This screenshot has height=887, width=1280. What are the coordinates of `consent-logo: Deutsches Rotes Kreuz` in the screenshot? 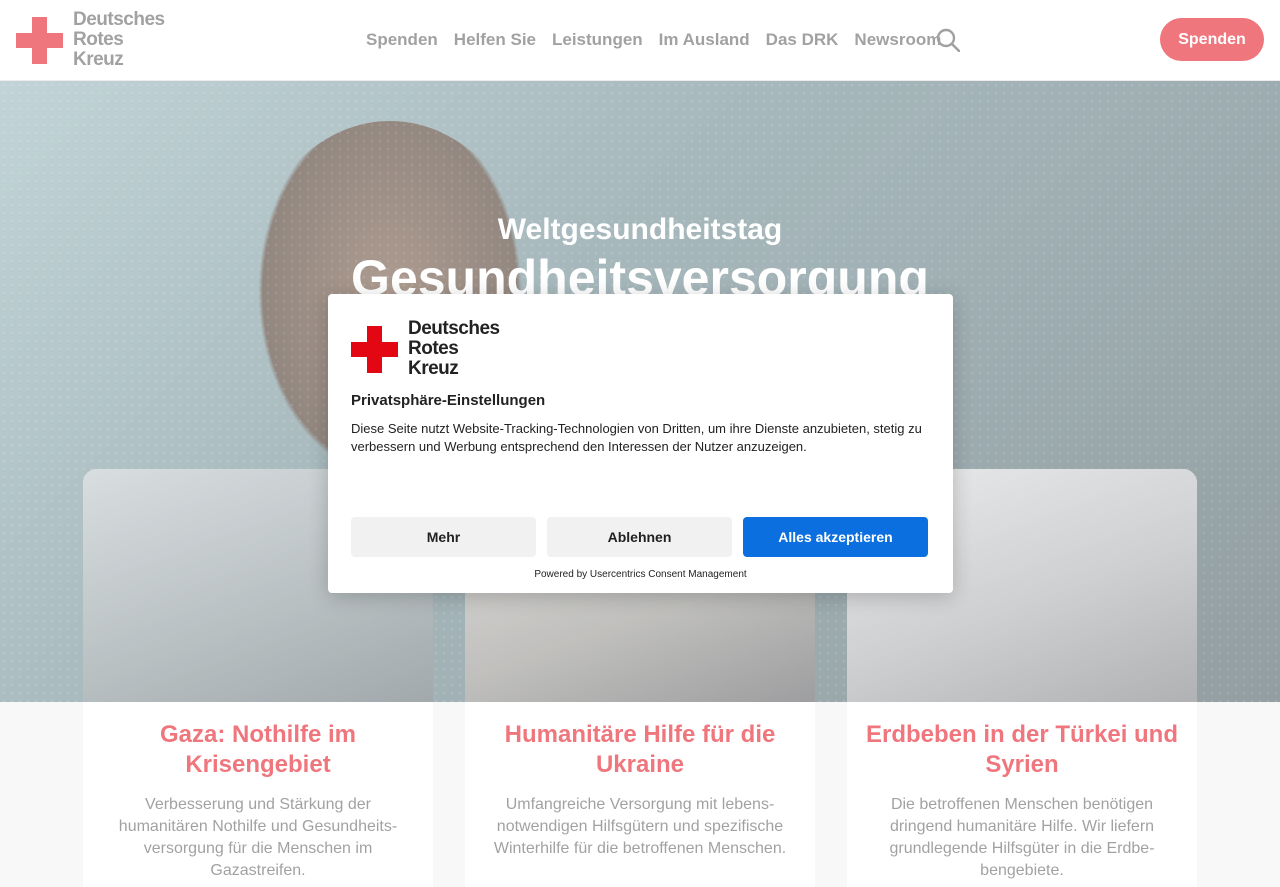 It's located at (425, 349).